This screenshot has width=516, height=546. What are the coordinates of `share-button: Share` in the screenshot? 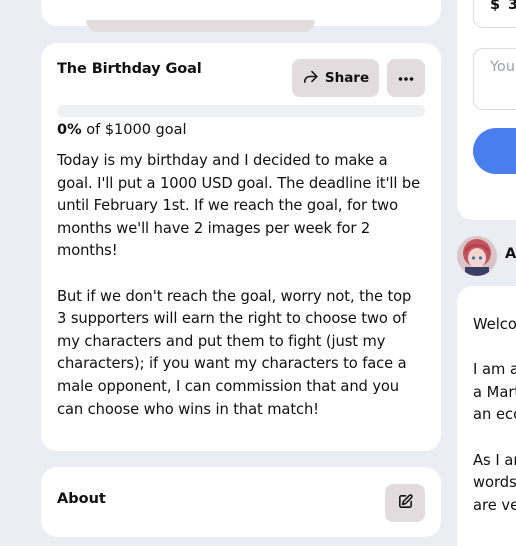 It's located at (335, 78).